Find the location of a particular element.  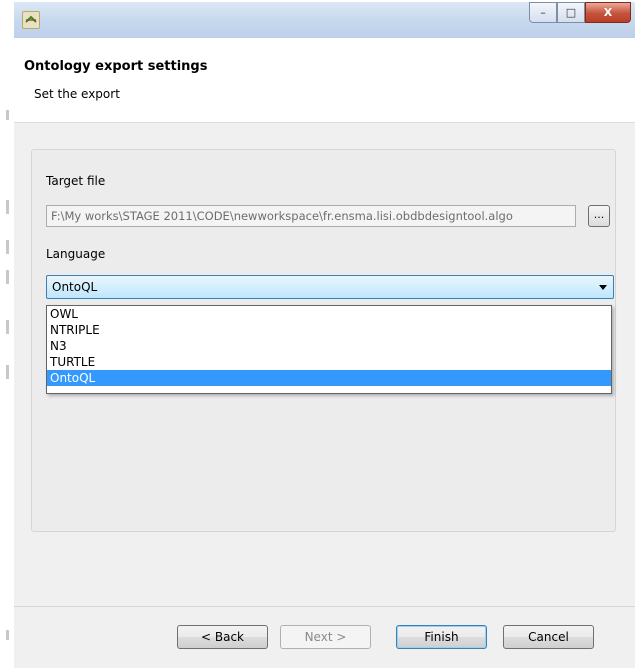

chevron-down-icon is located at coordinates (603, 287).